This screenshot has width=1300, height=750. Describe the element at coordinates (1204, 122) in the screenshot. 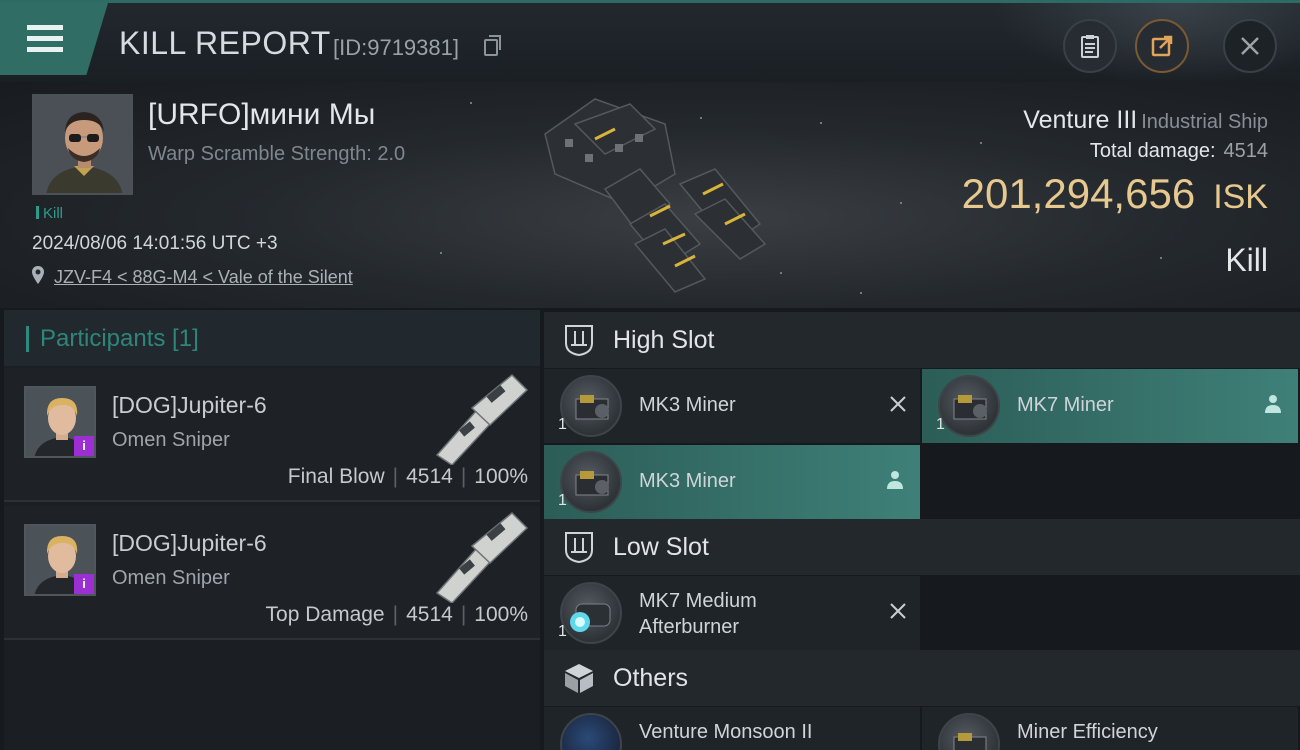

I see `ship-class: Industrial Ship` at that location.